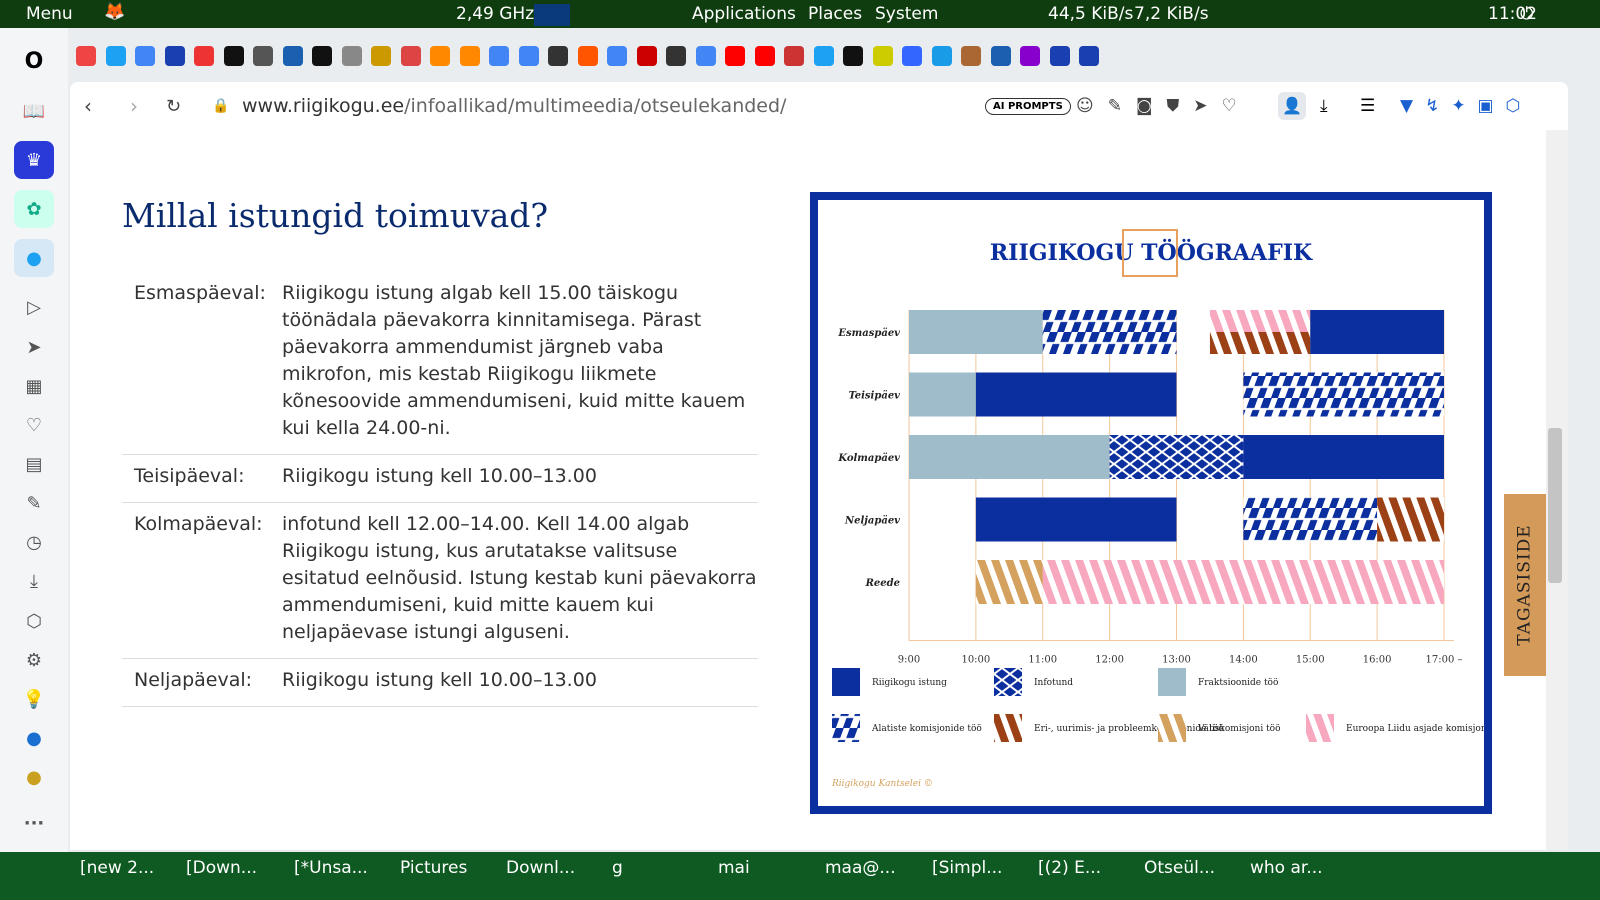 This screenshot has height=900, width=1600. Describe the element at coordinates (34, 503) in the screenshot. I see `edit-icon: ✎` at that location.